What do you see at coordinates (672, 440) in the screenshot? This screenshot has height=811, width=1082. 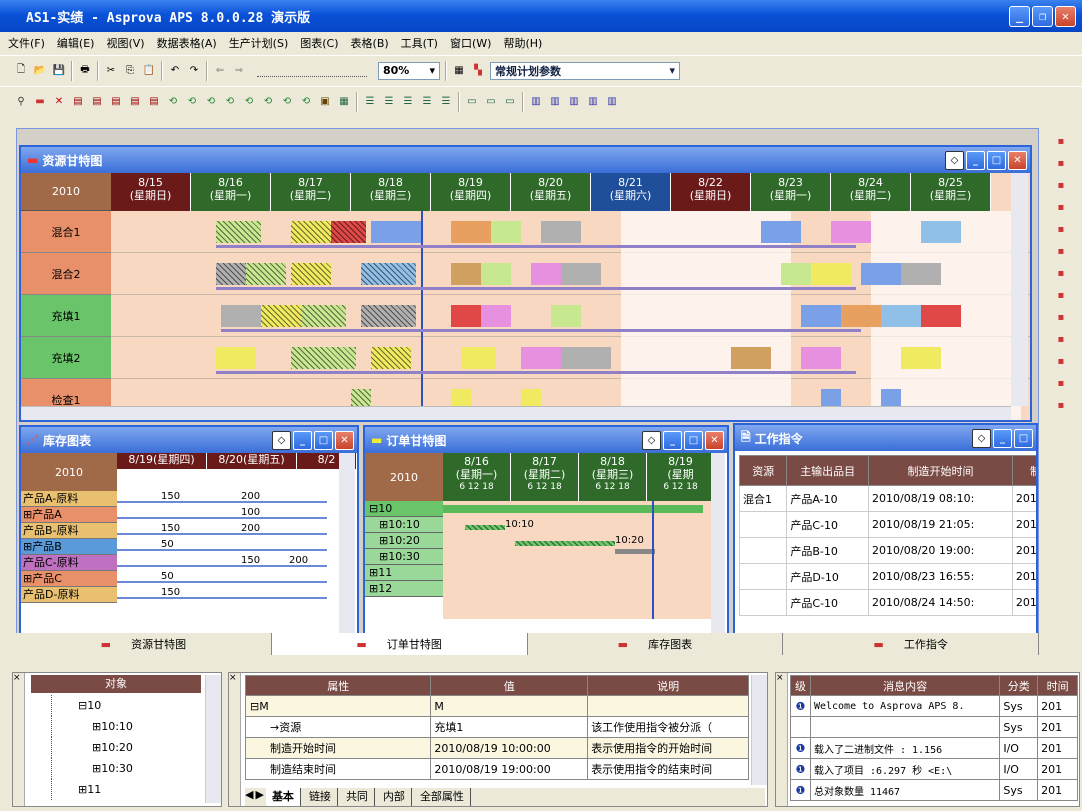 I see `window-minimize-button: _` at bounding box center [672, 440].